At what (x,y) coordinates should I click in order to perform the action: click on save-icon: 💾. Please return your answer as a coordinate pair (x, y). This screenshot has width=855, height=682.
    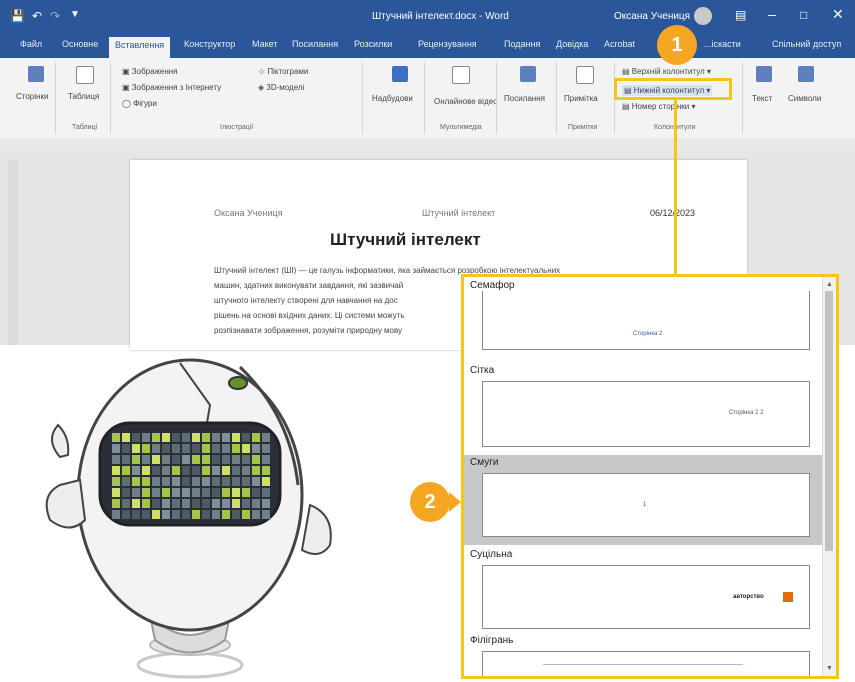
    Looking at the image, I should click on (17, 16).